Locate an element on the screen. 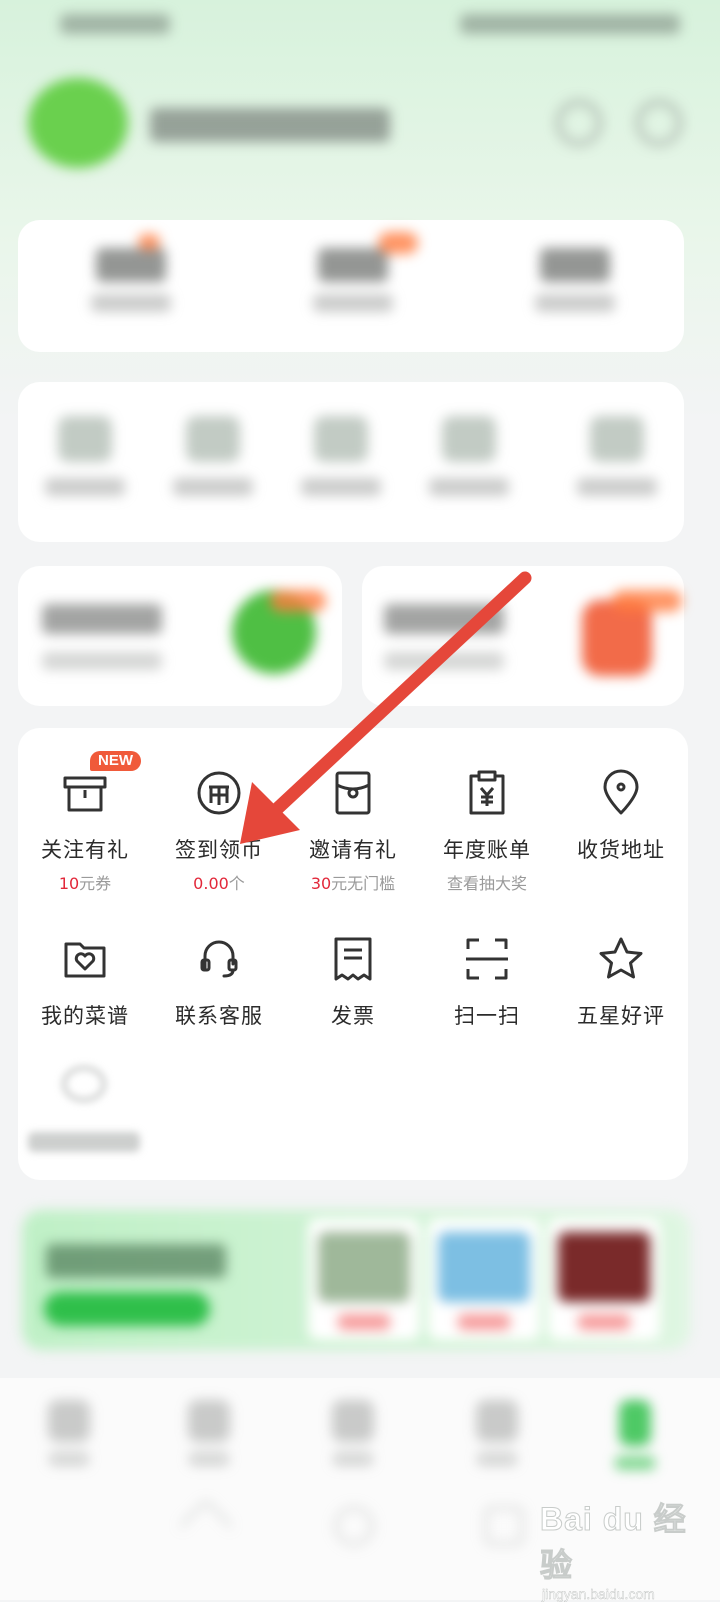  service-five-star-review: 五星好评 is located at coordinates (621, 980).